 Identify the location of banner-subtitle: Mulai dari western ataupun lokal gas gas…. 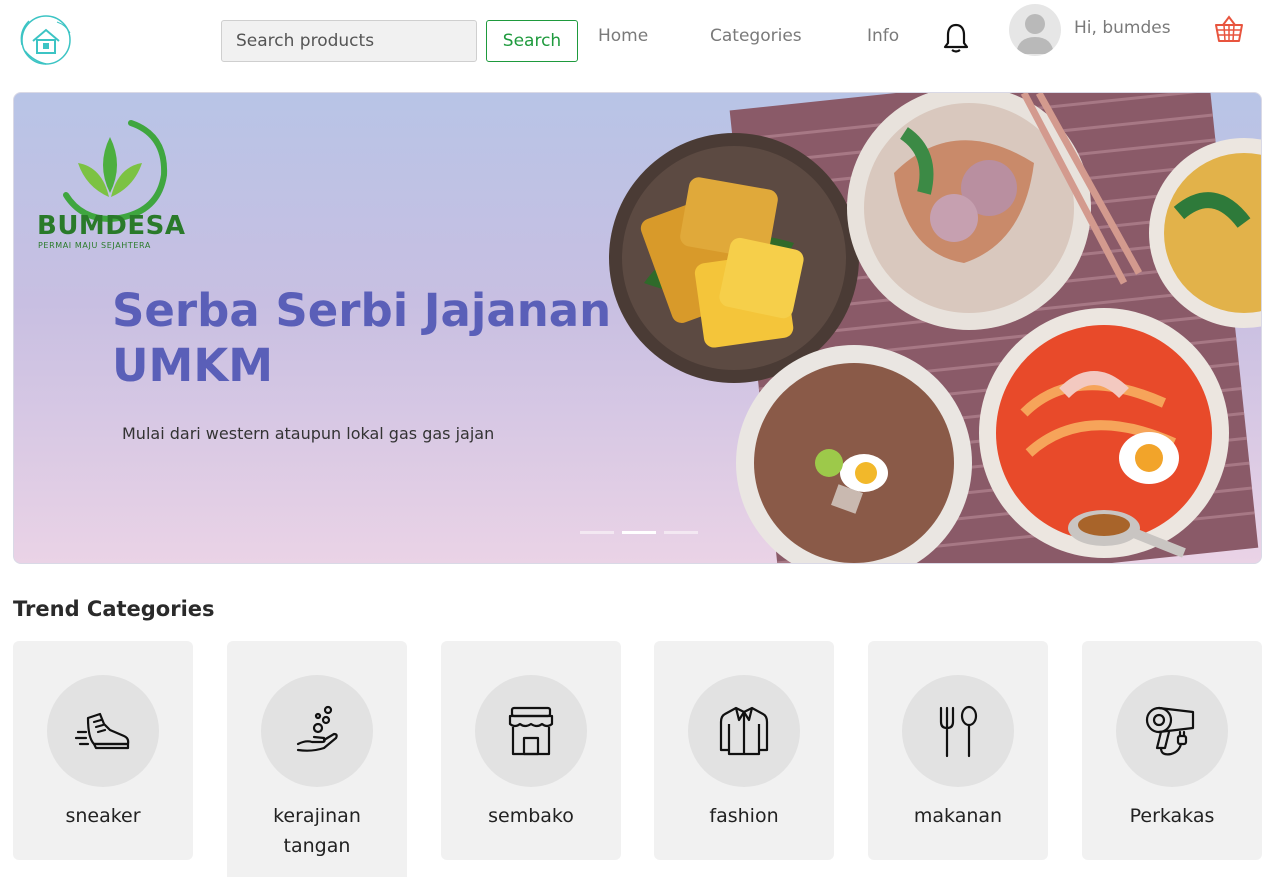
(308, 433).